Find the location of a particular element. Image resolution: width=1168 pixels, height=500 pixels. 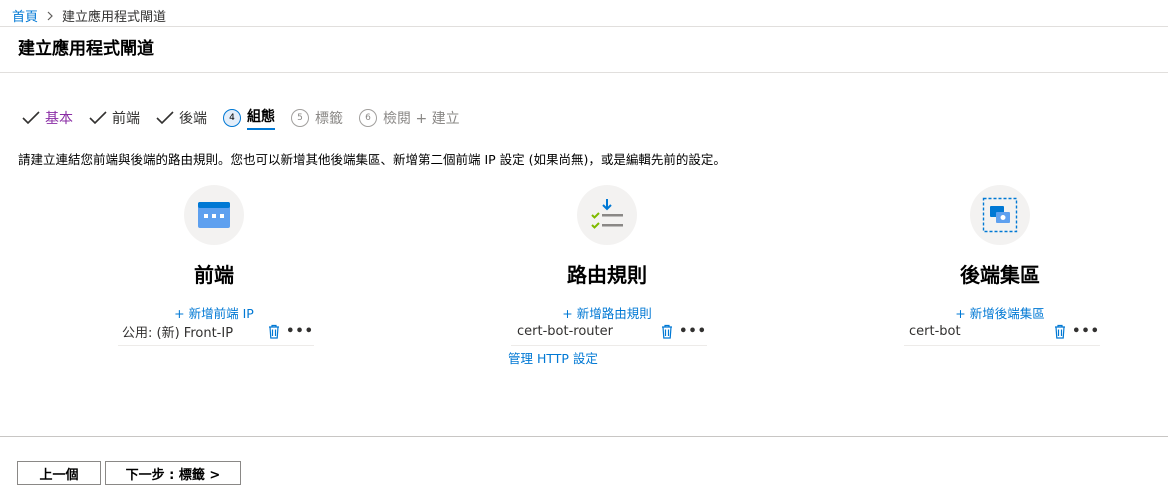

manage-http-settings-link: 管理 HTTP 設定 is located at coordinates (553, 357).